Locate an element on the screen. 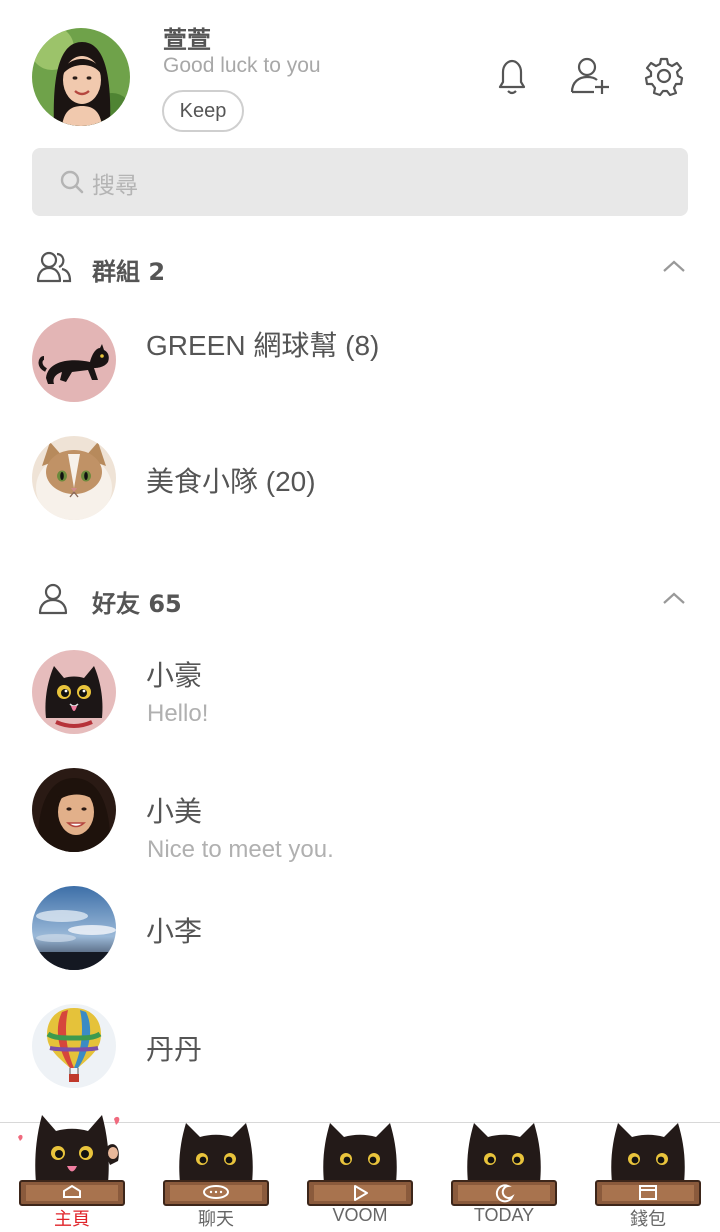 The height and width of the screenshot is (1232, 720). profile-header: 萱萱 Good luck to you Keep is located at coordinates (360, 70).